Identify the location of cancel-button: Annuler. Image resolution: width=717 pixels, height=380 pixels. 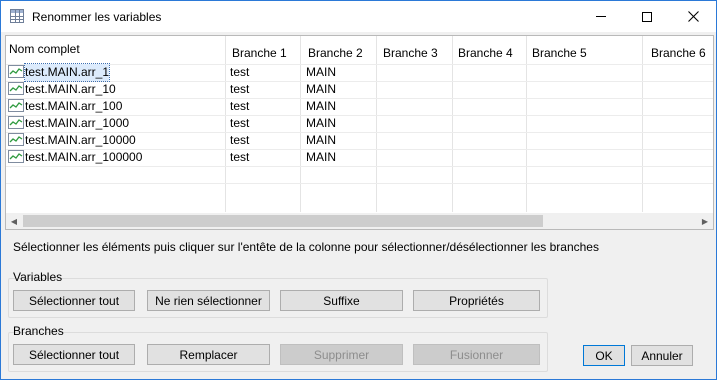
(662, 355).